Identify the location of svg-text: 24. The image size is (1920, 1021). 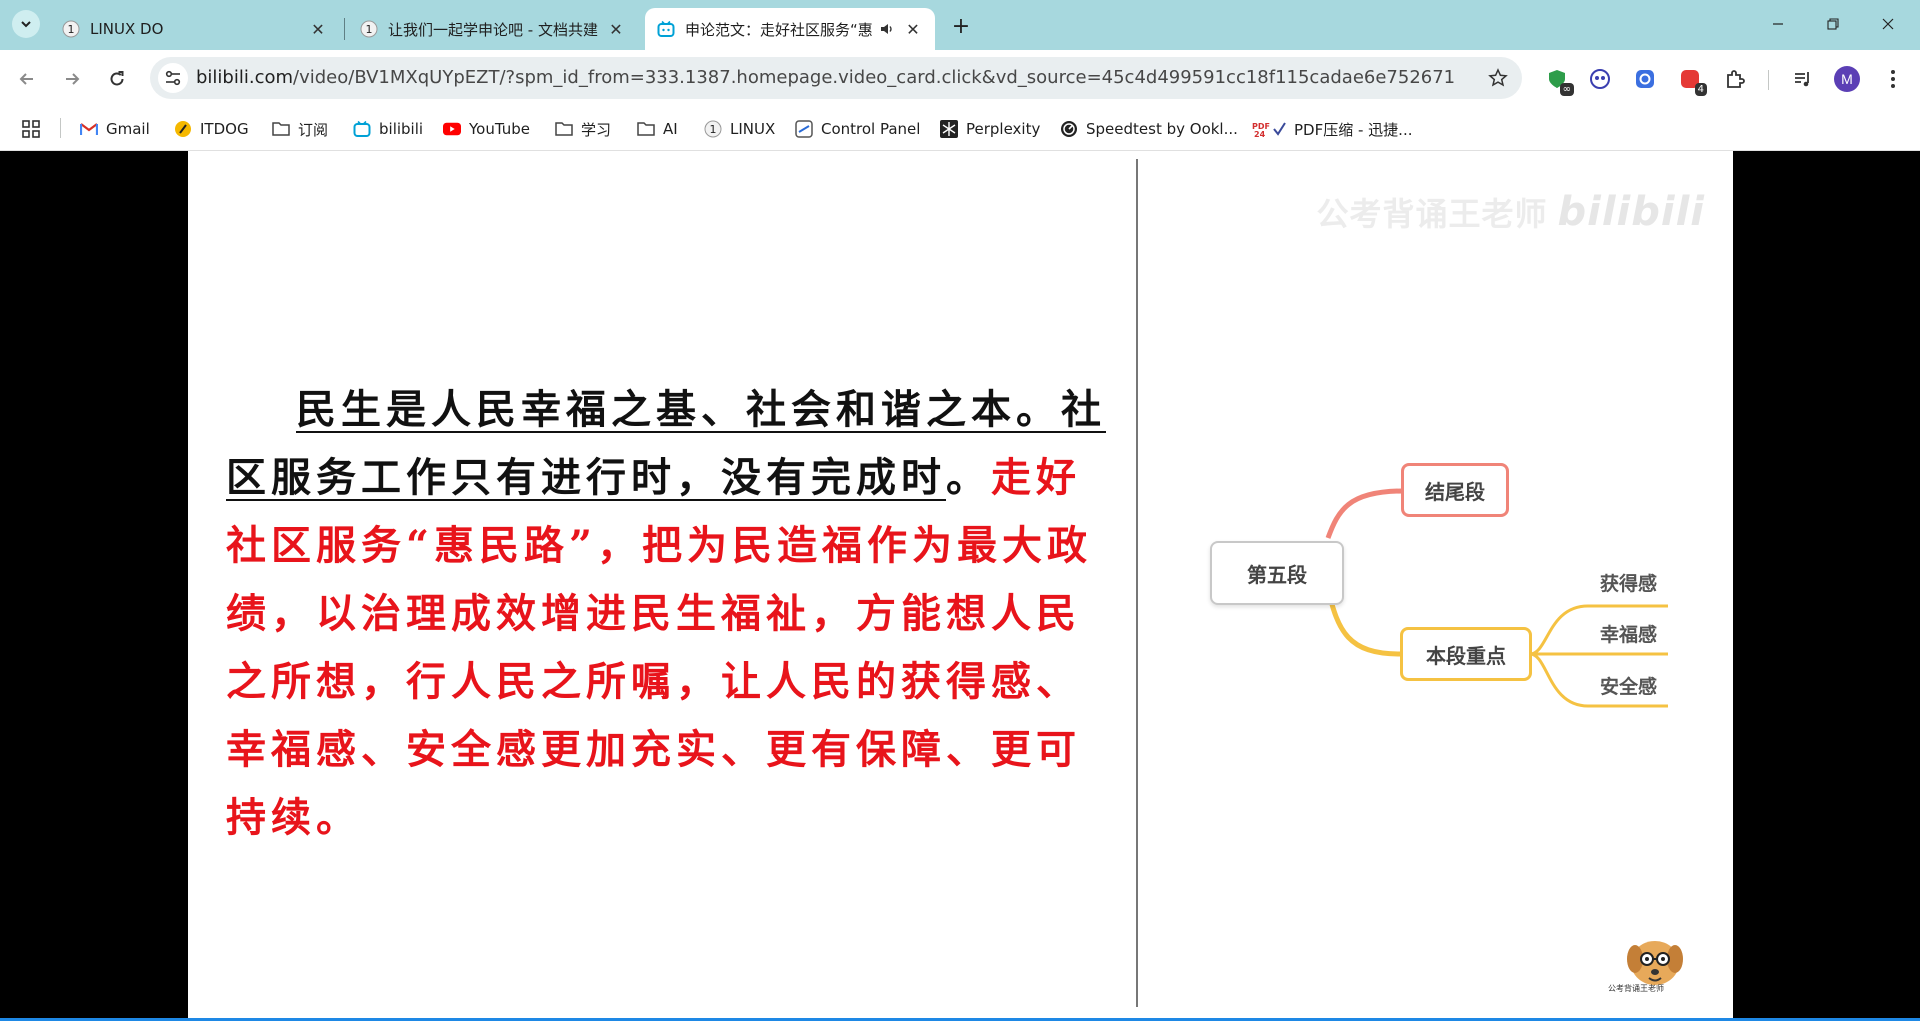
(1260, 134).